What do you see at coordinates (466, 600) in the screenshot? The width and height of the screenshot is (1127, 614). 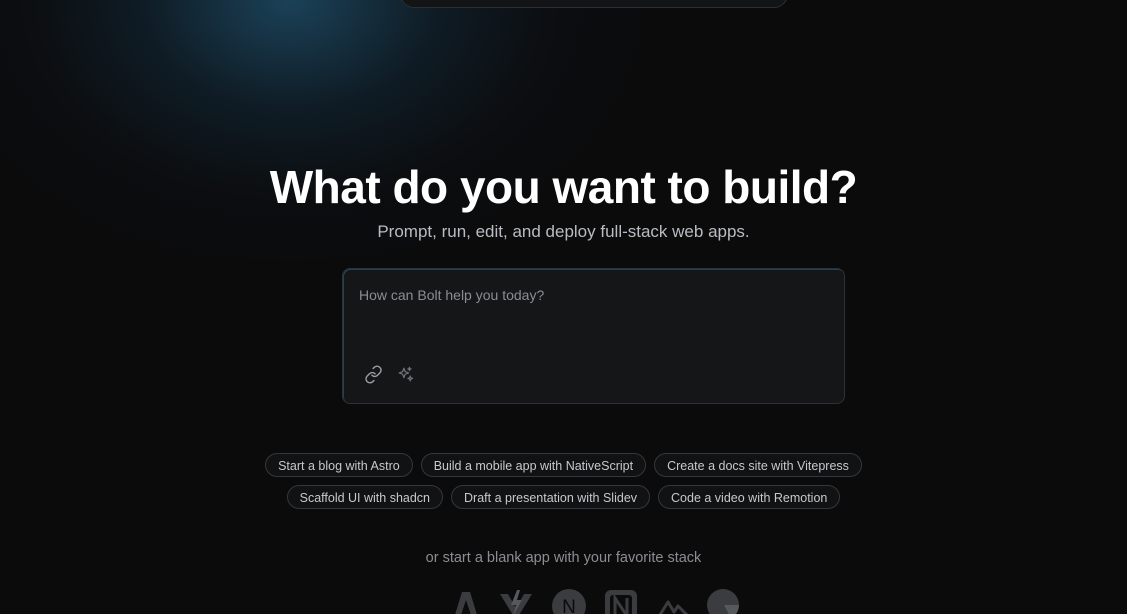 I see `astro-icon` at bounding box center [466, 600].